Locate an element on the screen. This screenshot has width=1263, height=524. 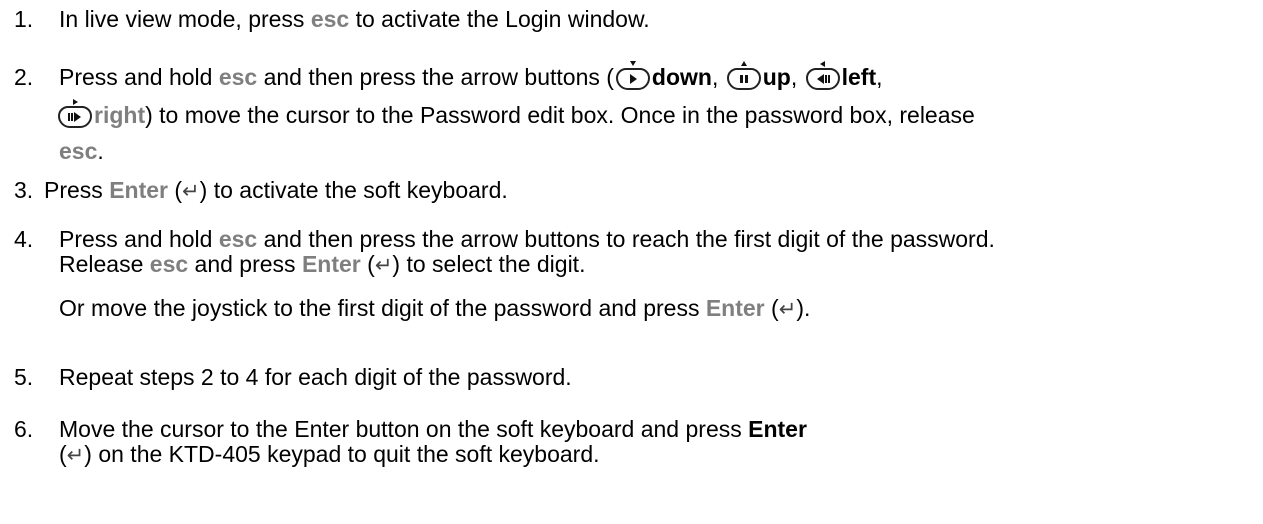
step-number: 5. is located at coordinates (24, 377).